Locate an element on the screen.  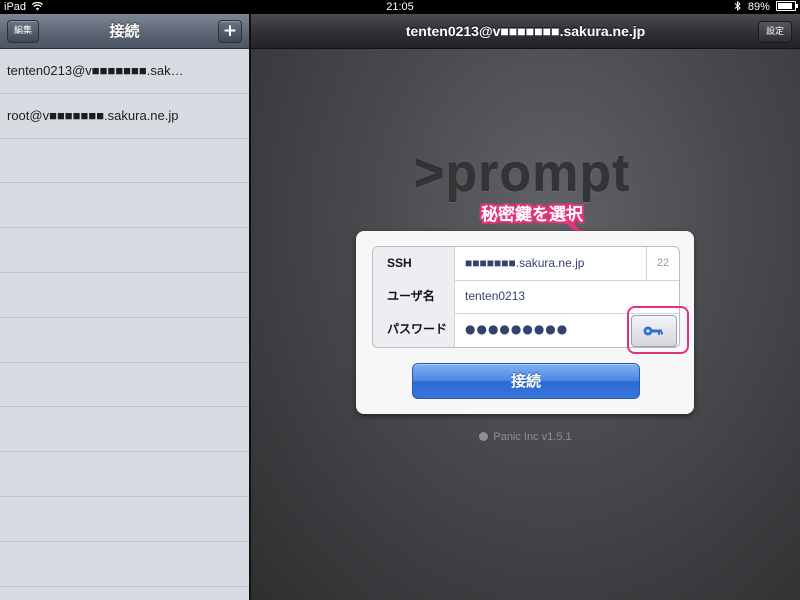
password-label: パスワード is located at coordinates (414, 330).